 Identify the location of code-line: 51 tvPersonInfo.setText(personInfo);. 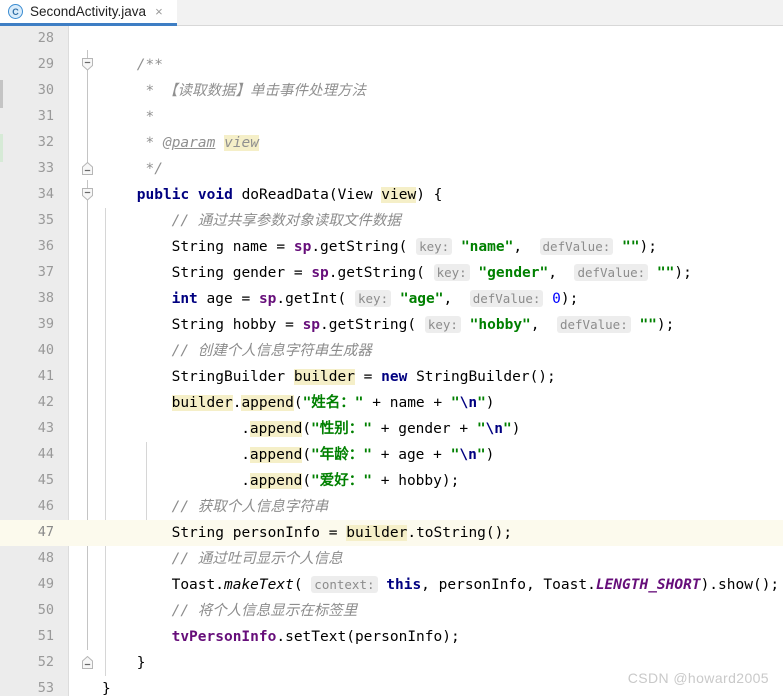
(391, 637).